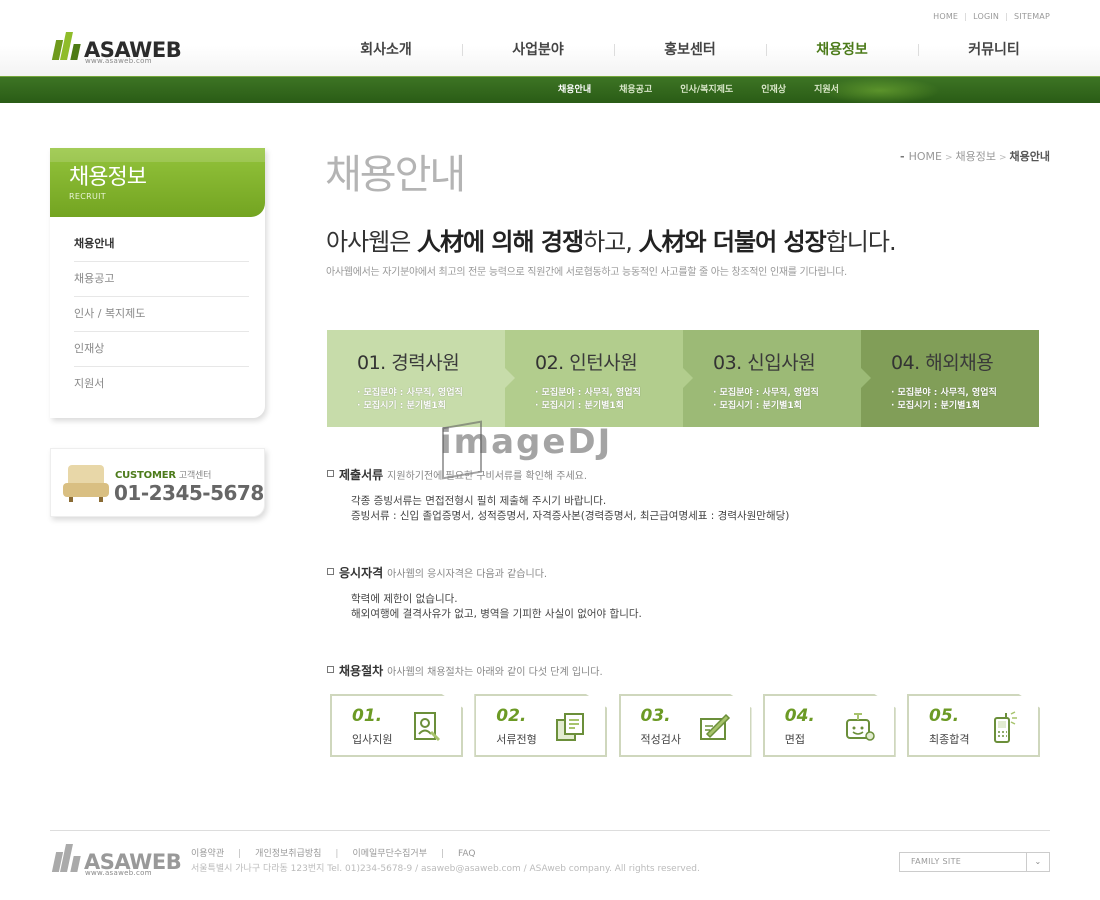  I want to click on pencil-test-icon, so click(714, 726).